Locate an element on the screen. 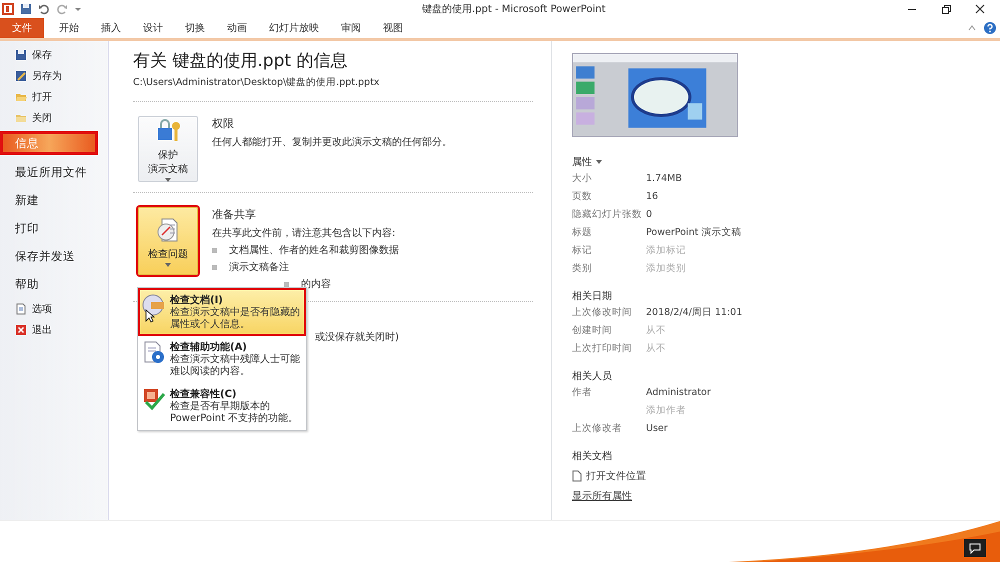 Image resolution: width=1000 pixels, height=562 pixels. ribbon-tab: 开始 is located at coordinates (69, 28).